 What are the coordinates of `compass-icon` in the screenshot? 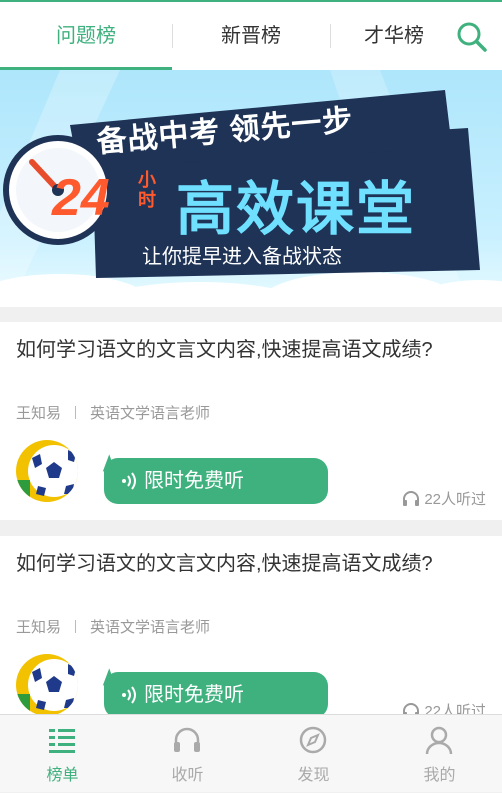 It's located at (313, 740).